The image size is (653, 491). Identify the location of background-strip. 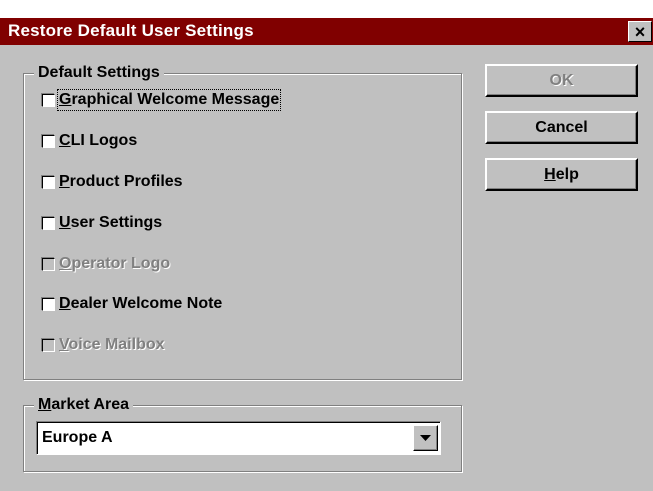
(326, 9).